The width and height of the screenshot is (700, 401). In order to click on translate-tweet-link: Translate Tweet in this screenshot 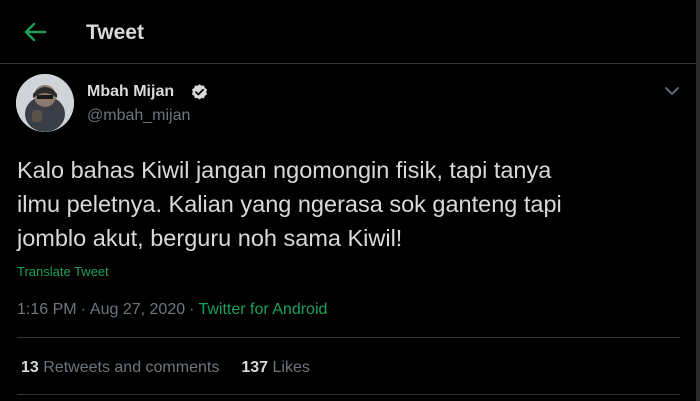, I will do `click(63, 272)`.